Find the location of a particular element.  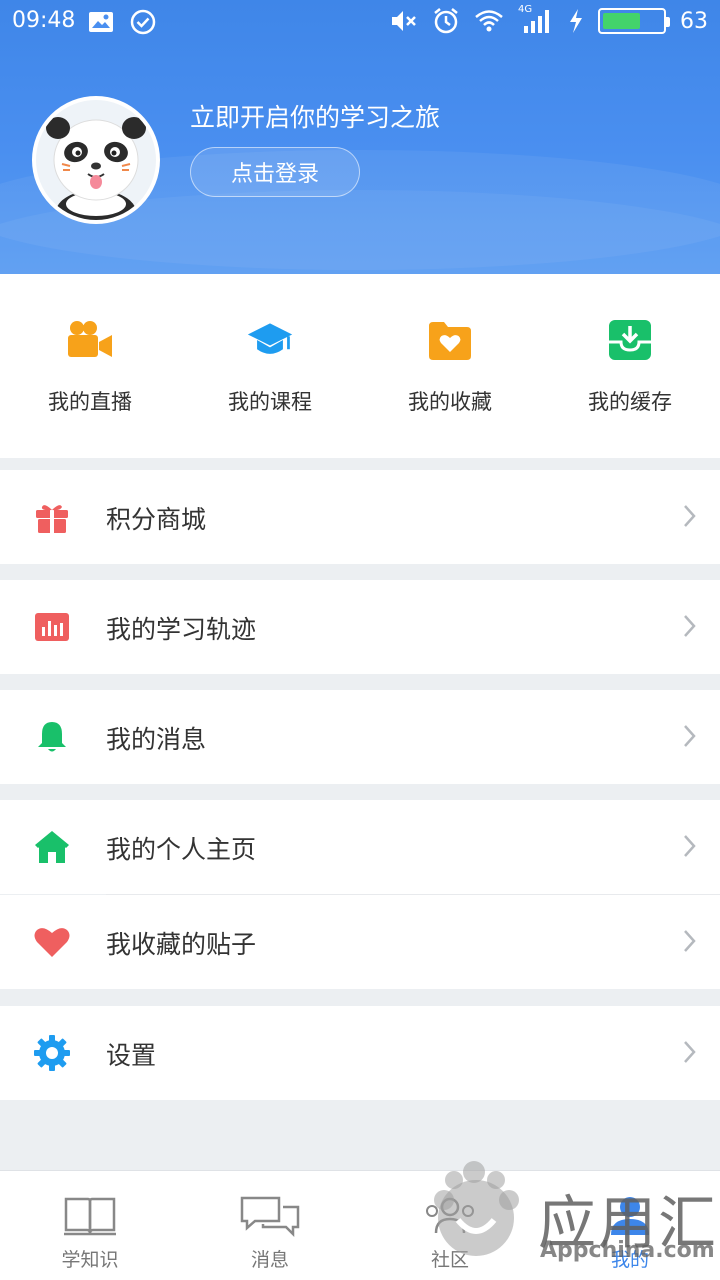

quick-item-courses: 我的课程 is located at coordinates (270, 366).